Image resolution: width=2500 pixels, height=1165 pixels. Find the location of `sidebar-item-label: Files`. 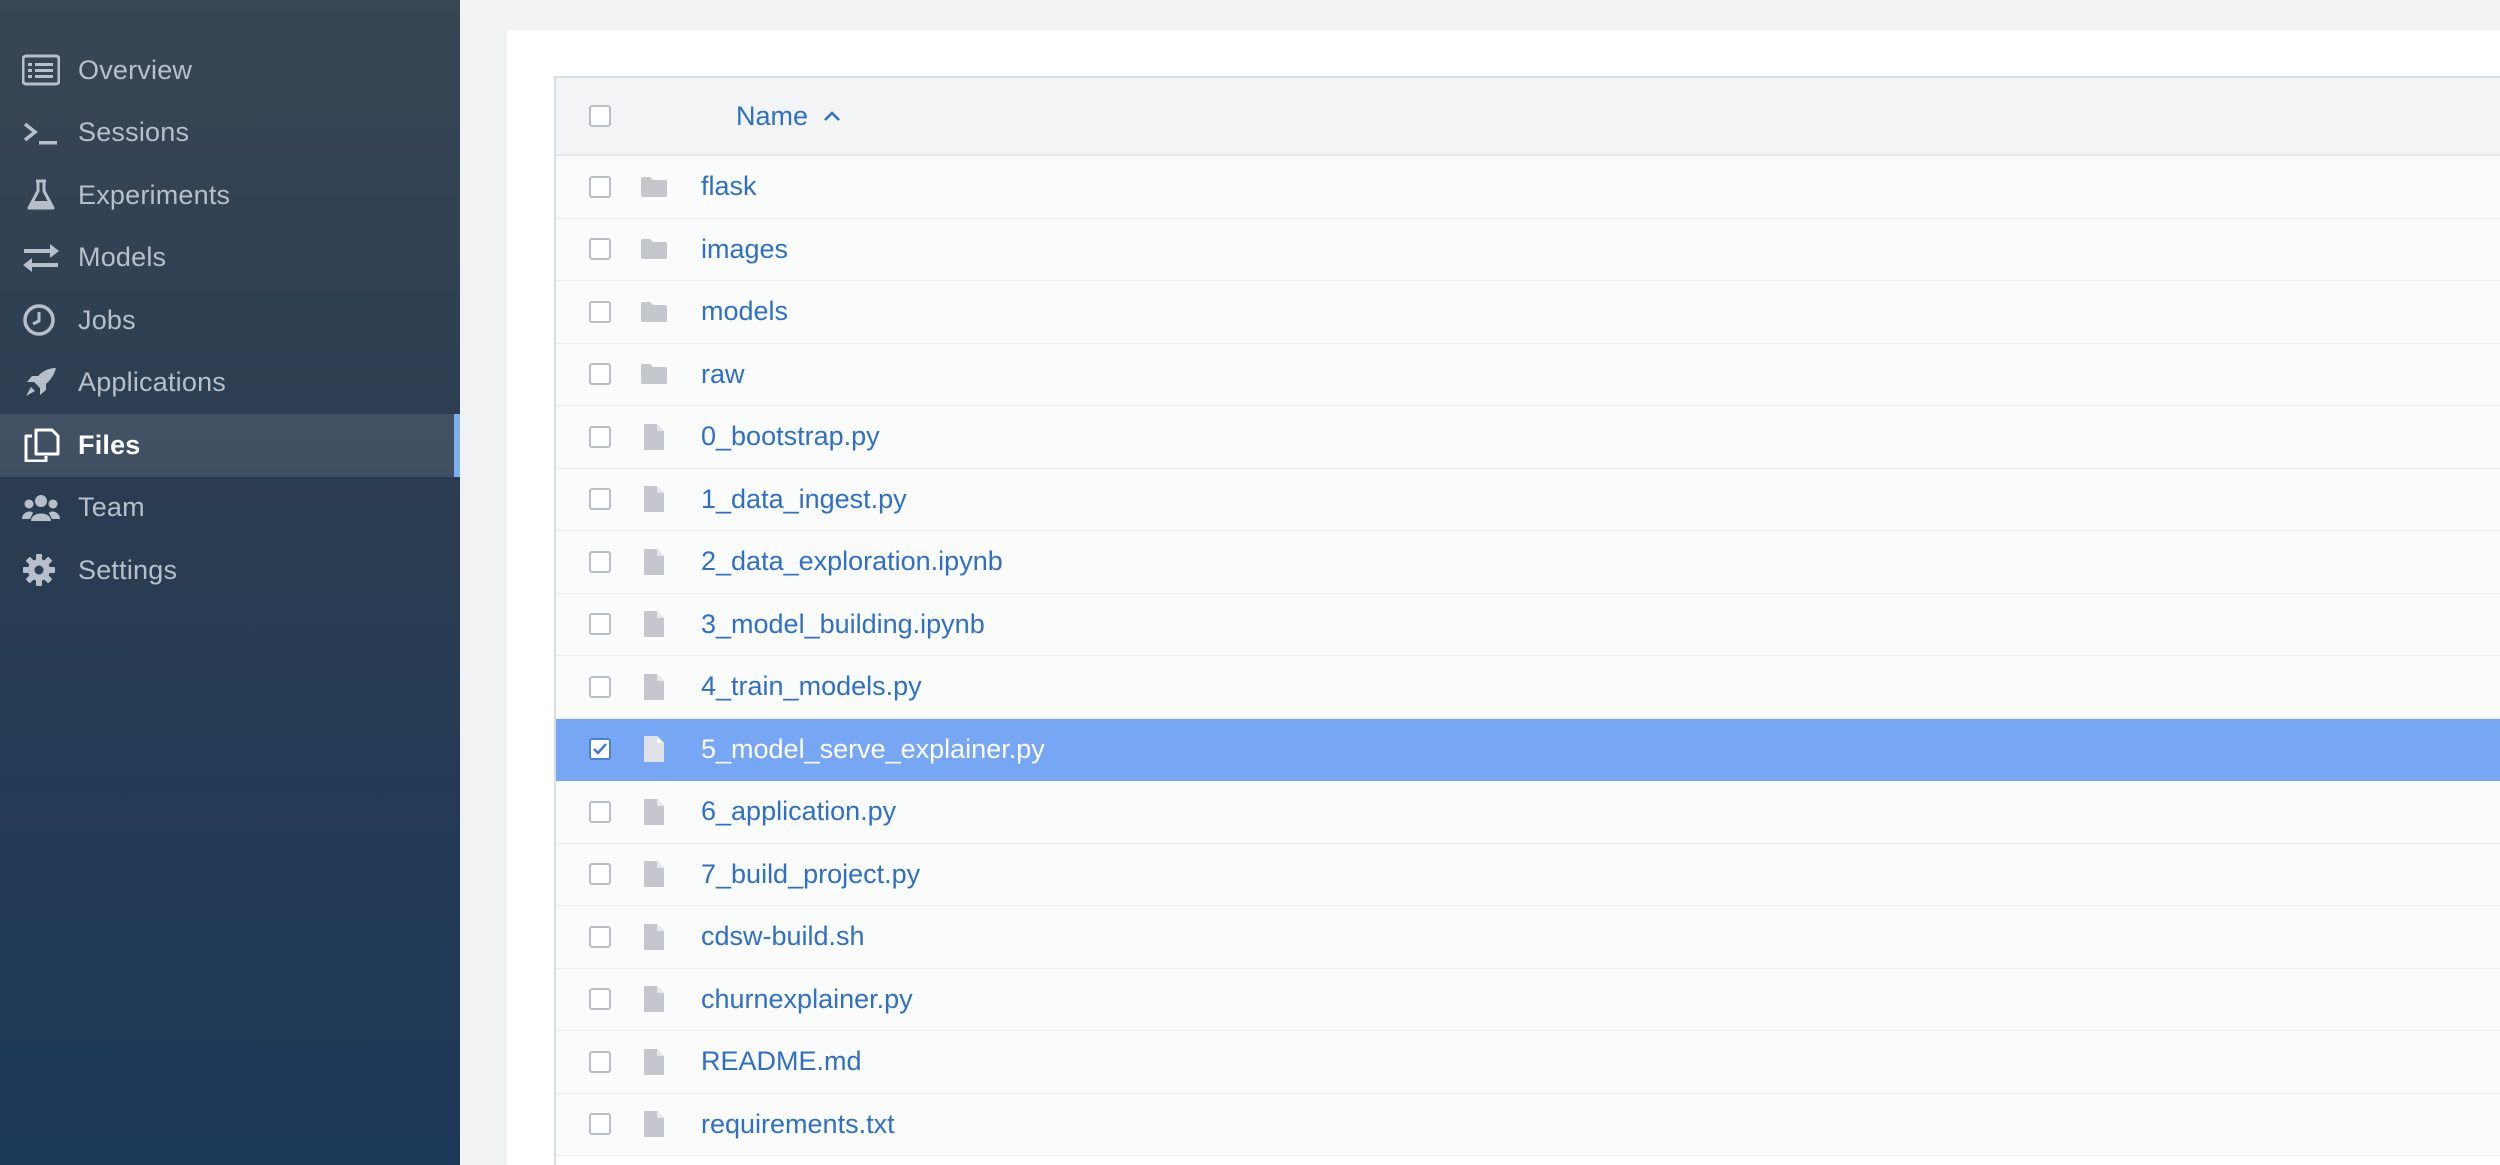

sidebar-item-label: Files is located at coordinates (109, 444).